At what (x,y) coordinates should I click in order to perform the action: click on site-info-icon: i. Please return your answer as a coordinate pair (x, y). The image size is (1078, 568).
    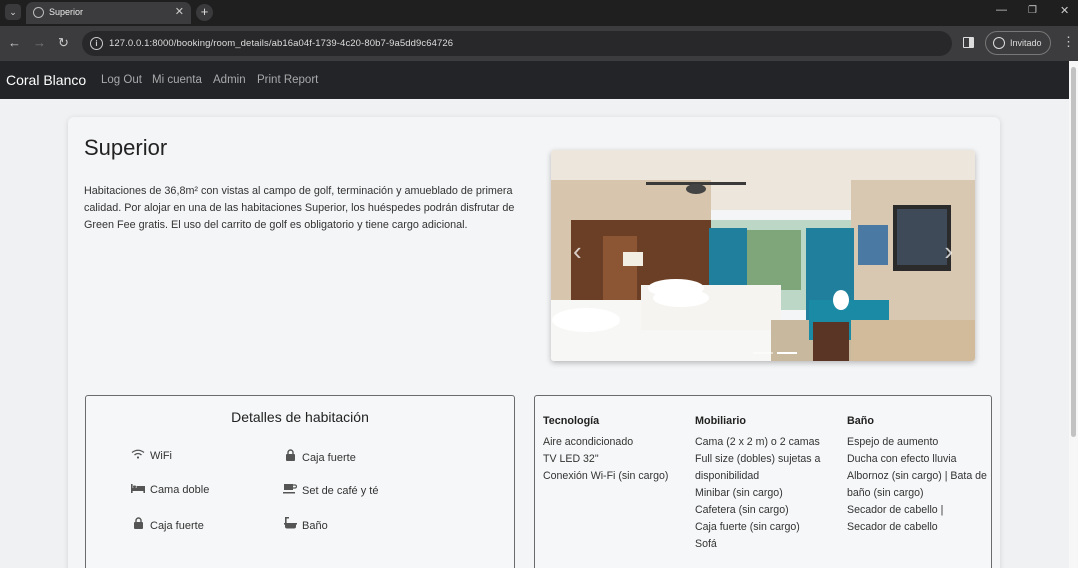
    Looking at the image, I should click on (96, 43).